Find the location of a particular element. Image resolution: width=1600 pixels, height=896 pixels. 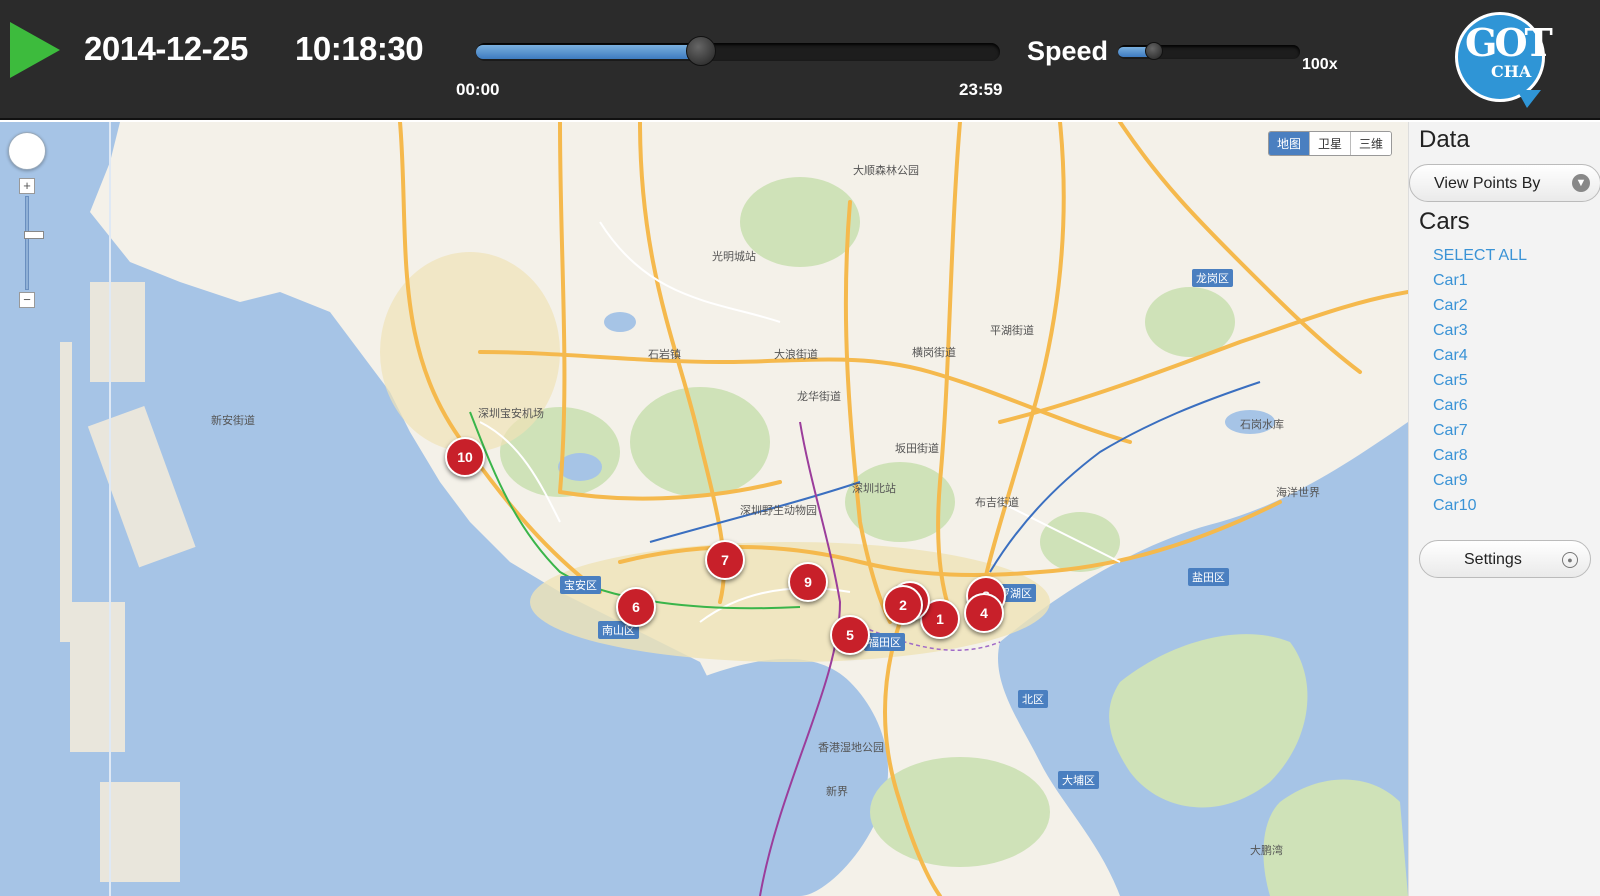

map-type-switch: 地图 卫星 三维 is located at coordinates (1329, 143).